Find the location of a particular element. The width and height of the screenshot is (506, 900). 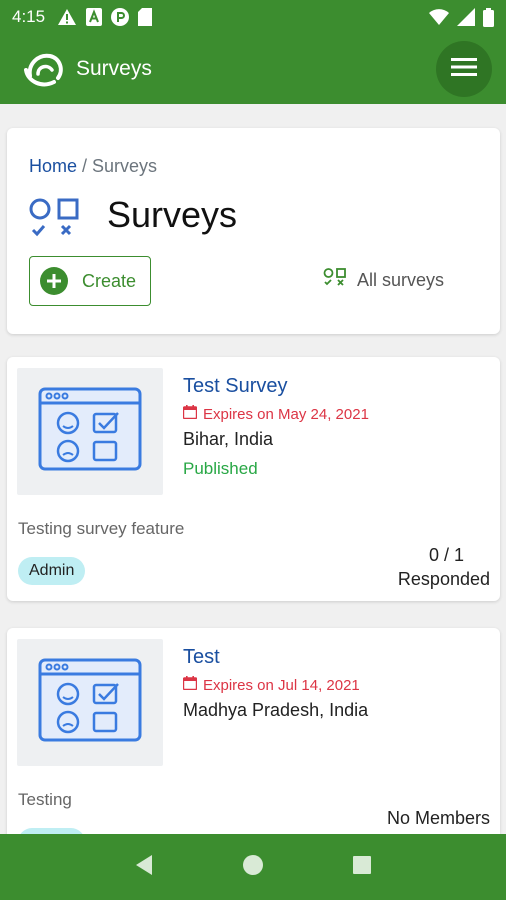

survey-shapes-icon is located at coordinates (55, 221).